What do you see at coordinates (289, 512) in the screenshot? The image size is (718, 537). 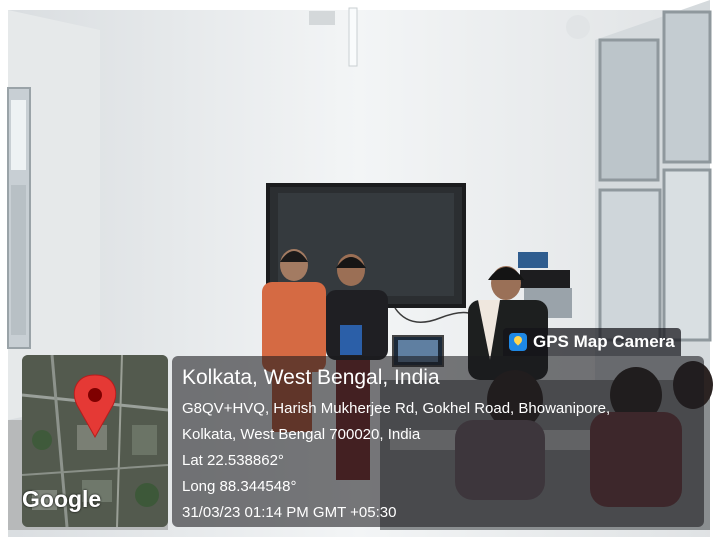 I see `timestamp-text: 31/03/23 01:14 PM GMT +05:30` at bounding box center [289, 512].